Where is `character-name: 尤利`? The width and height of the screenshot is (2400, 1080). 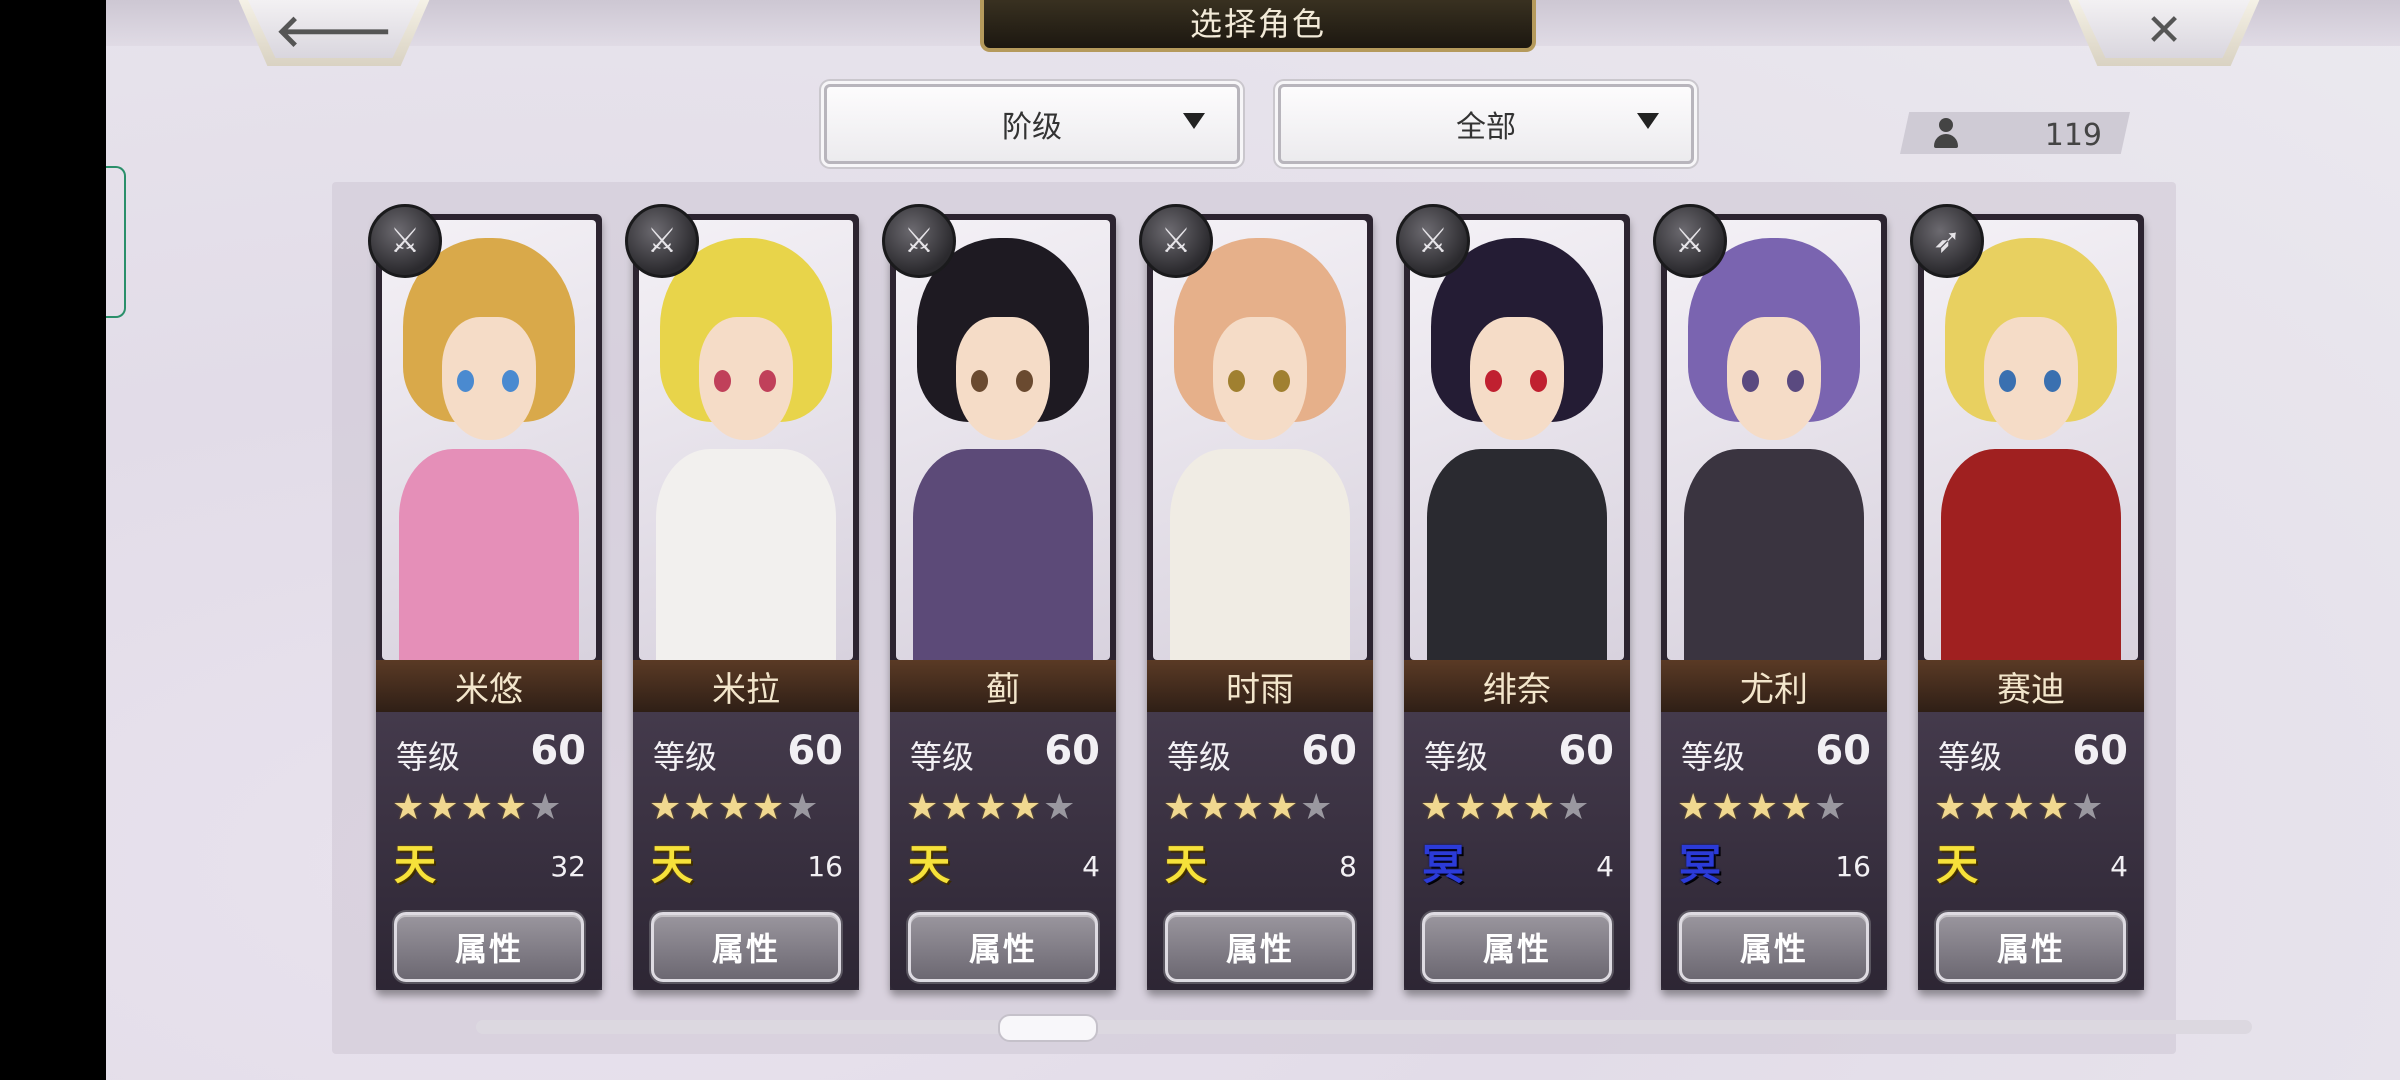
character-name: 尤利 is located at coordinates (1774, 686).